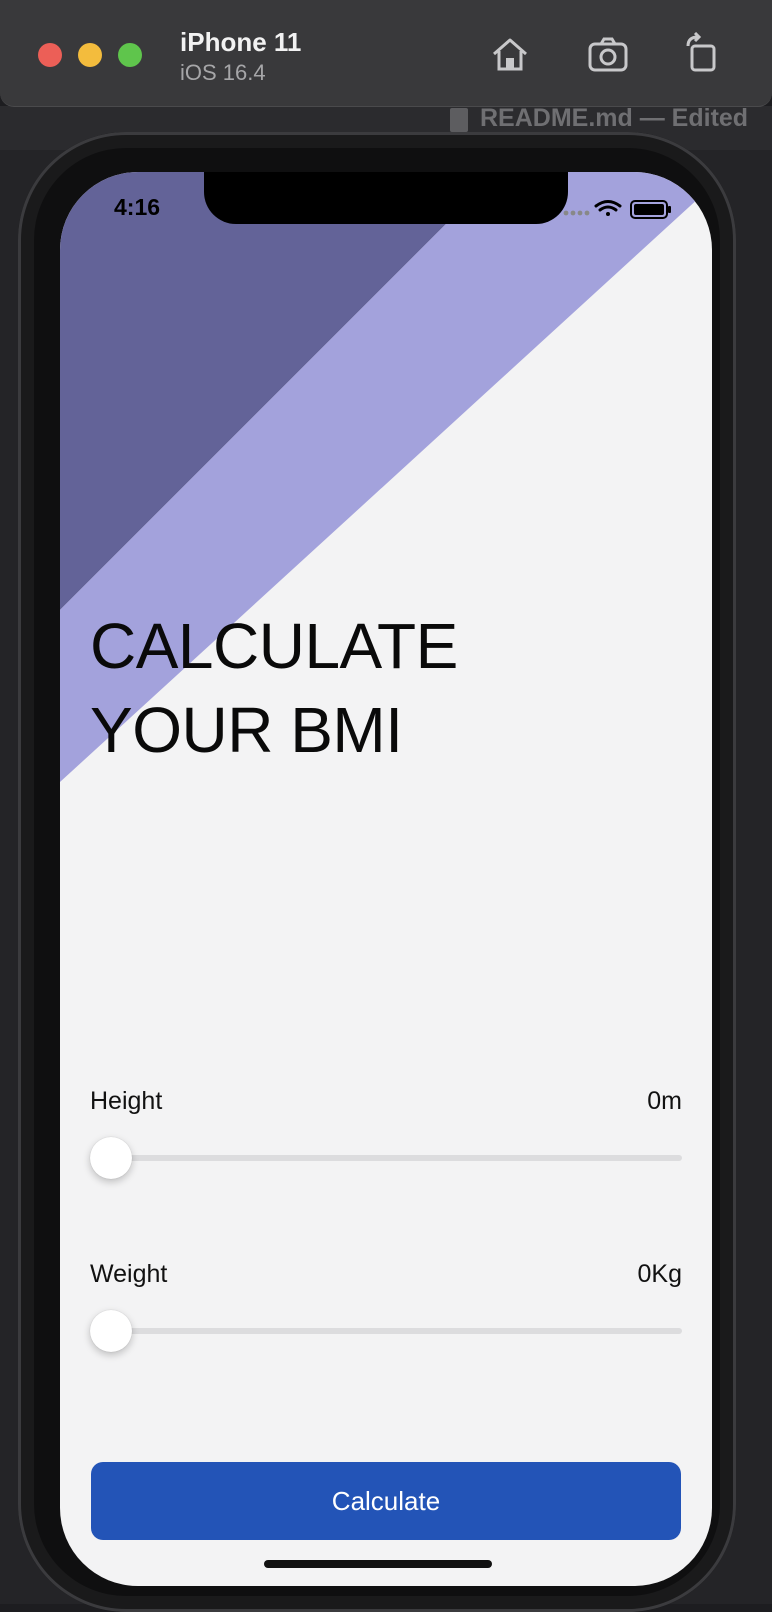 The width and height of the screenshot is (772, 1612). I want to click on height-value: 0m, so click(664, 1101).